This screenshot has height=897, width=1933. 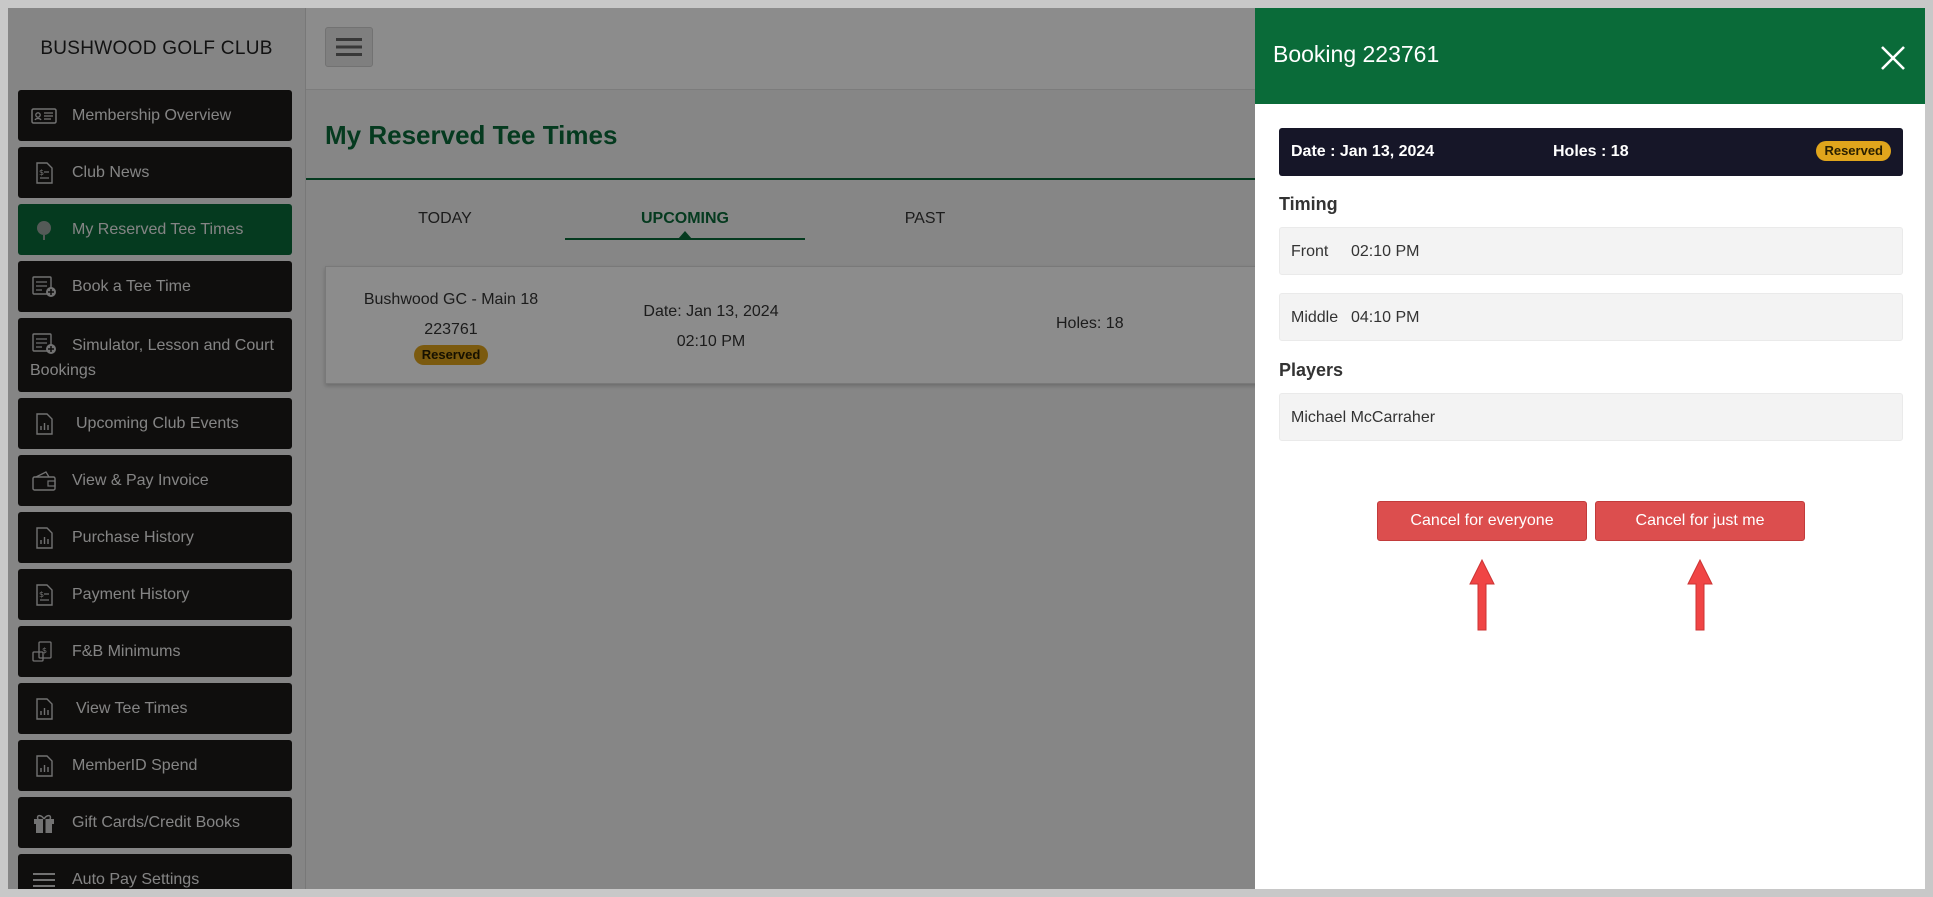 What do you see at coordinates (1356, 54) in the screenshot?
I see `drawer-title: Booking 223761` at bounding box center [1356, 54].